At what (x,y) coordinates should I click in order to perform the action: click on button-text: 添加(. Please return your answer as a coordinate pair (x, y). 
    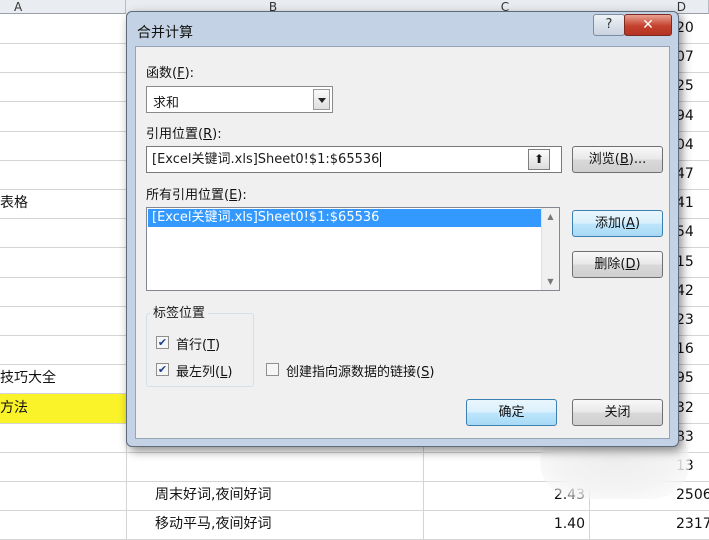
    Looking at the image, I should click on (610, 223).